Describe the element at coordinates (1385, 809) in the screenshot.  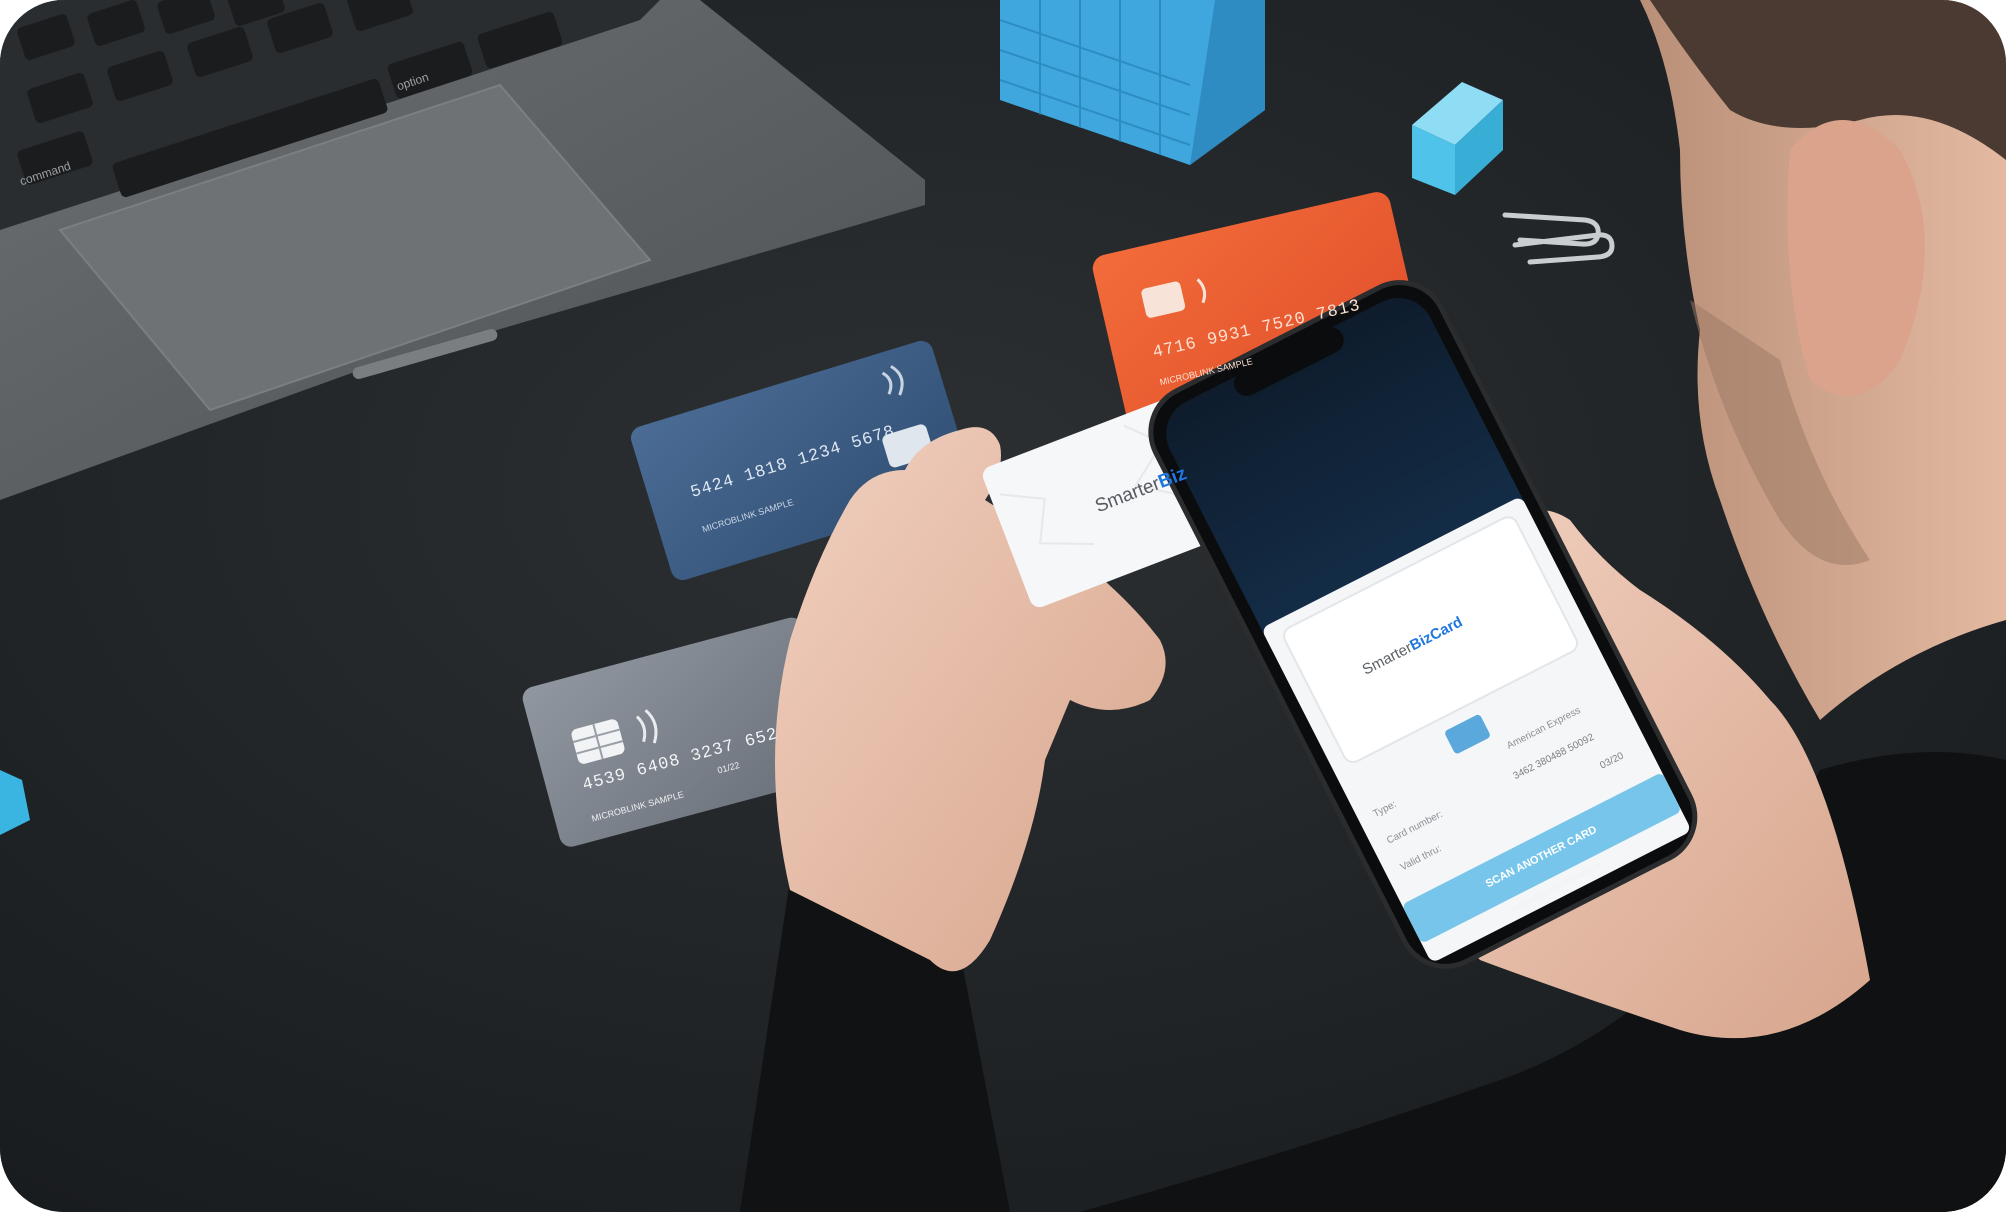
I see `result-type-label: Type:` at that location.